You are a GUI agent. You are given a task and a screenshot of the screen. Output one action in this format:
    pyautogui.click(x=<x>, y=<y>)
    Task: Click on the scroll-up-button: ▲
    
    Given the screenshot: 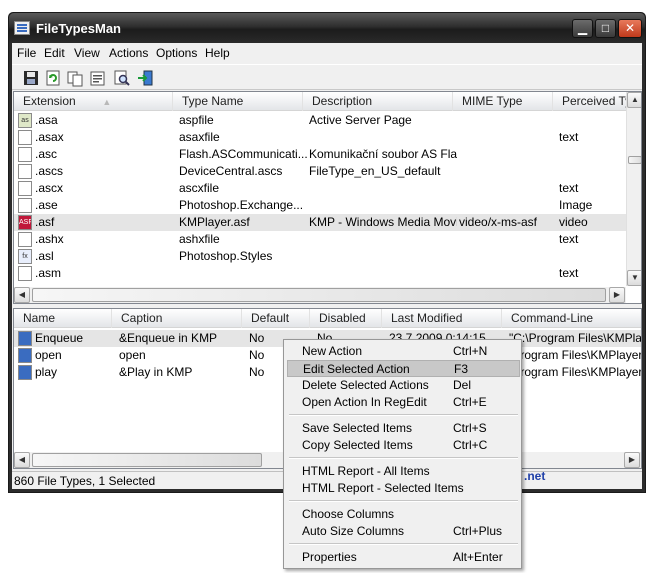 What is the action you would take?
    pyautogui.click(x=634, y=100)
    